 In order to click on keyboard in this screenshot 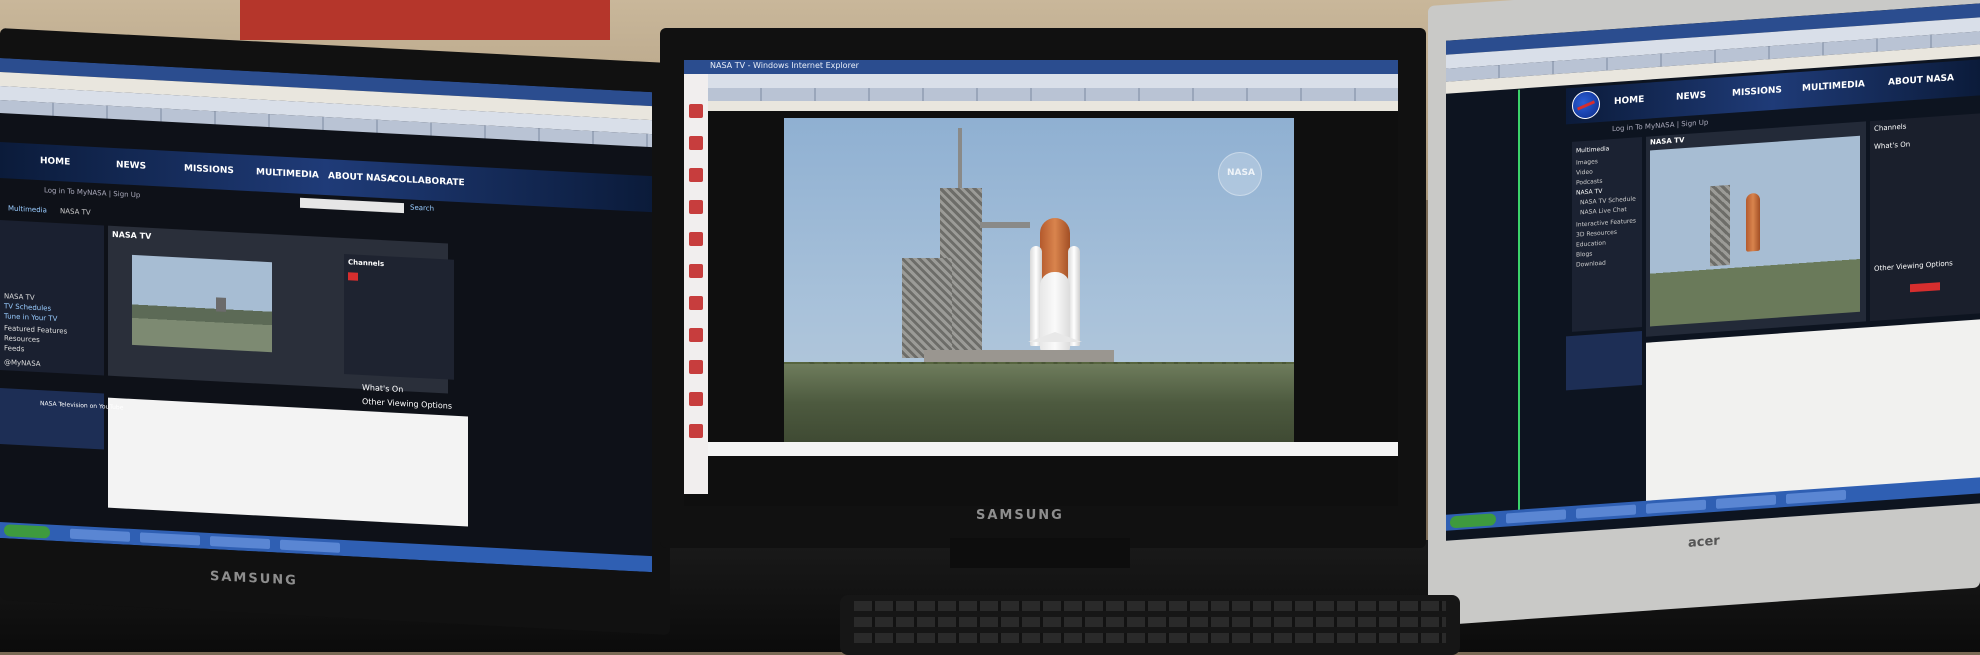, I will do `click(1150, 625)`.